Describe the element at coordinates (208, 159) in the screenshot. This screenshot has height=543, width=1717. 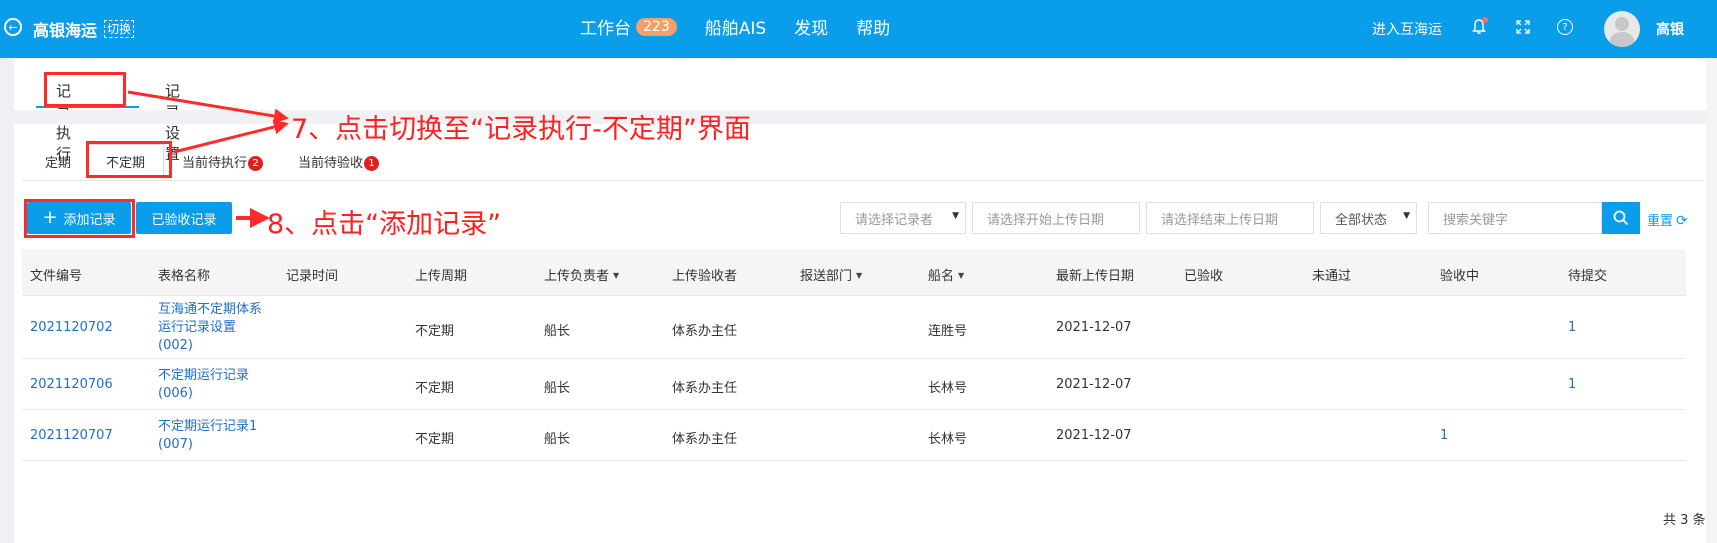
I see `annotation-arrows` at that location.